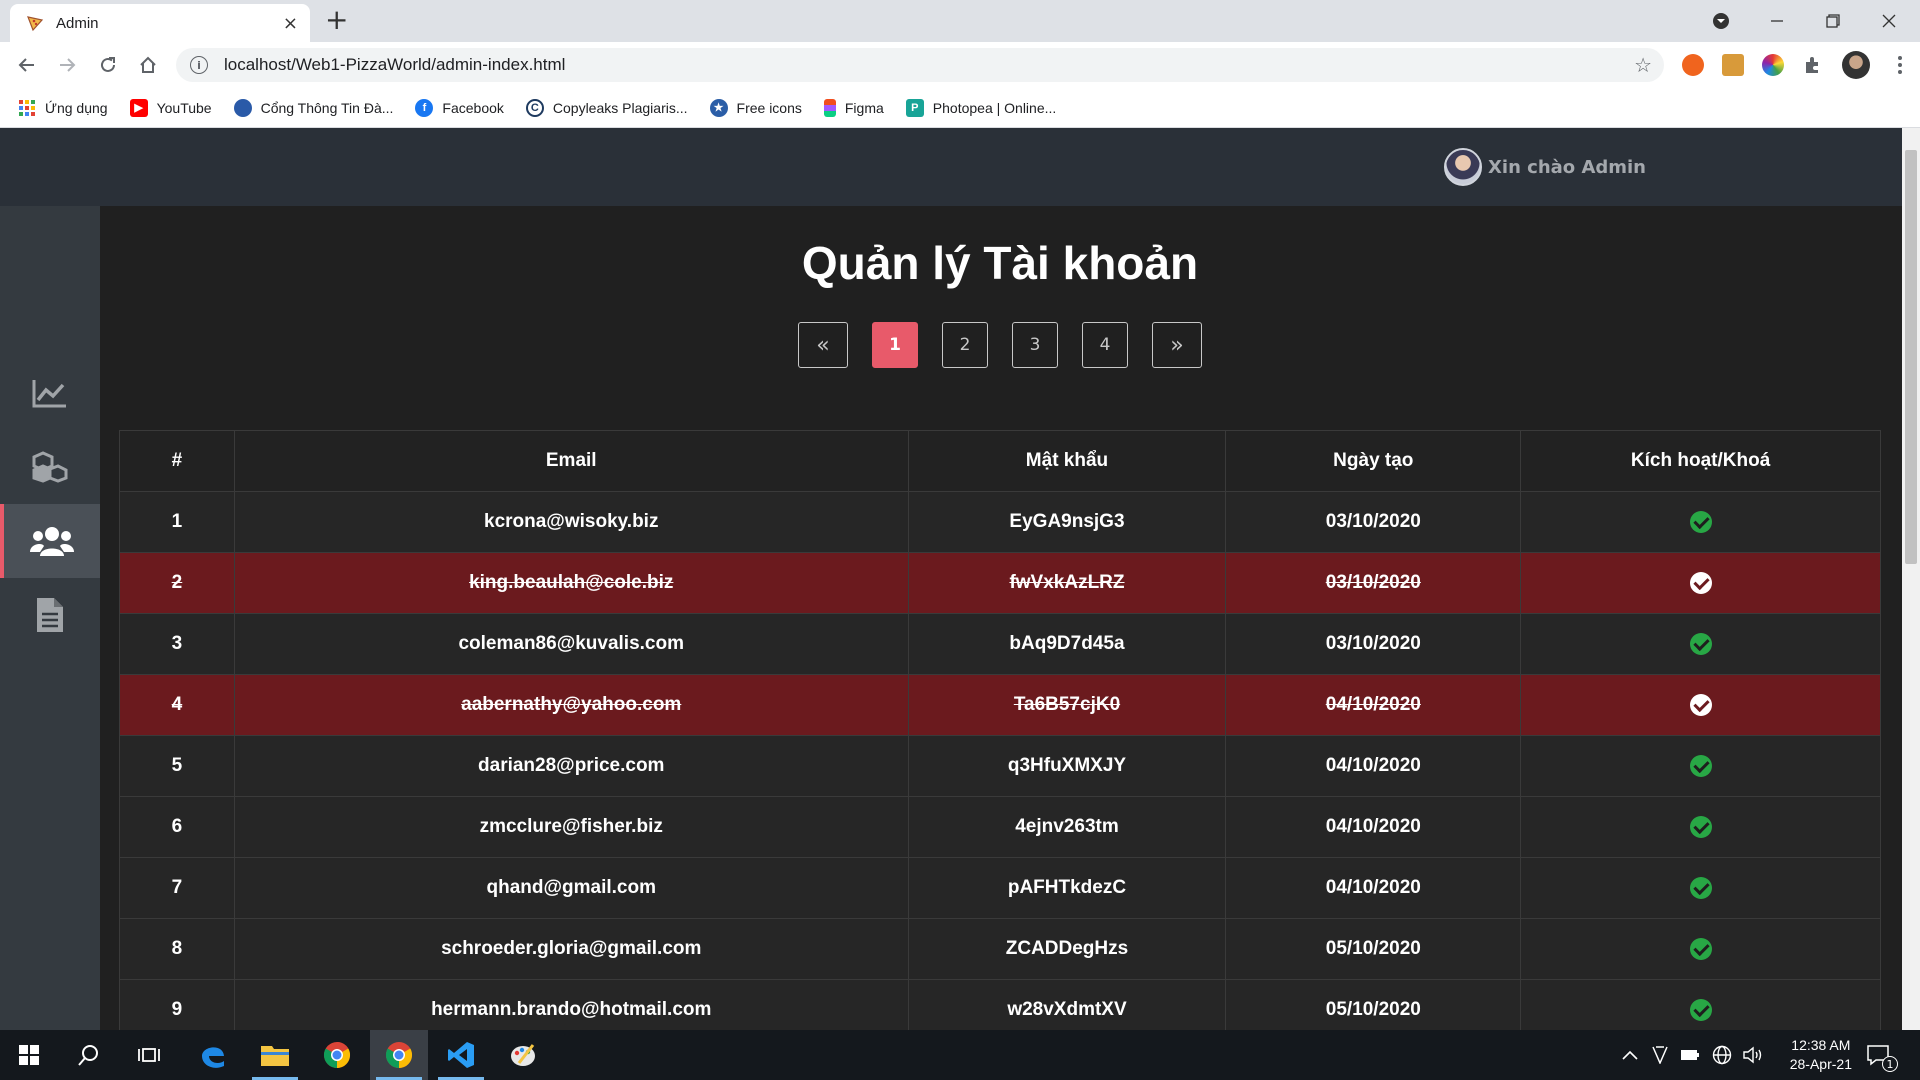 Image resolution: width=1920 pixels, height=1080 pixels. Describe the element at coordinates (1105, 345) in the screenshot. I see `page-button-4: 4` at that location.